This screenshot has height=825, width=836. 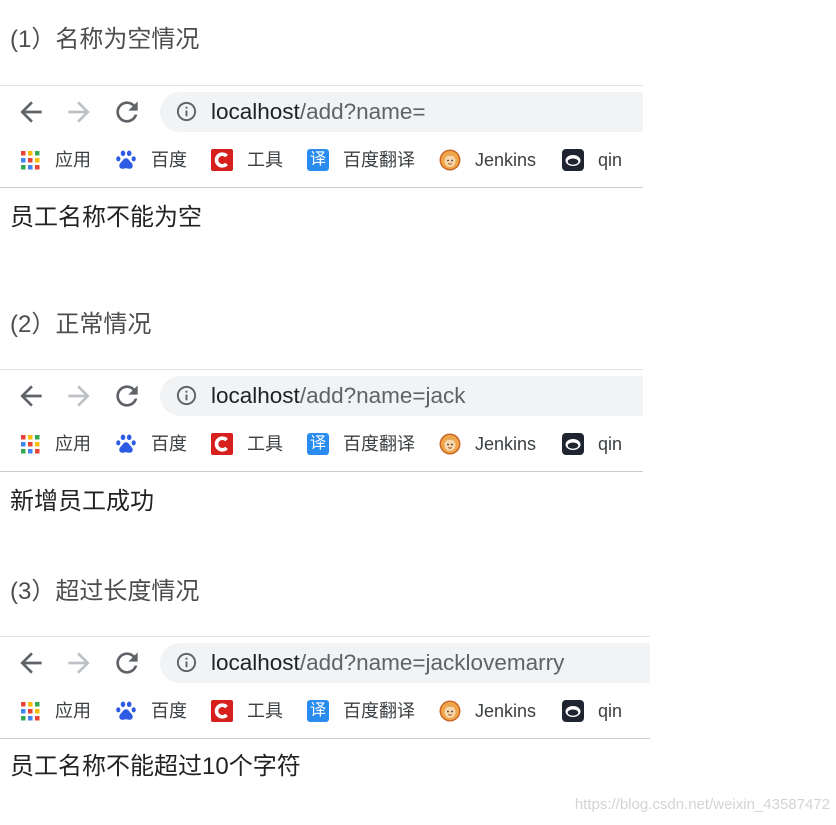 What do you see at coordinates (105, 39) in the screenshot?
I see `section-1-caption: (1）名称为空情况` at bounding box center [105, 39].